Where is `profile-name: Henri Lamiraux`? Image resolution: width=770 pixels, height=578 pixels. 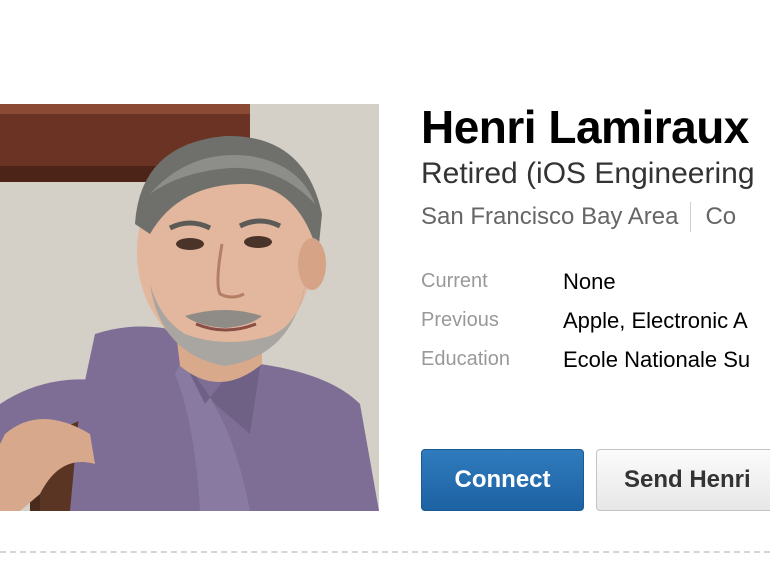 profile-name: Henri Lamiraux is located at coordinates (585, 127).